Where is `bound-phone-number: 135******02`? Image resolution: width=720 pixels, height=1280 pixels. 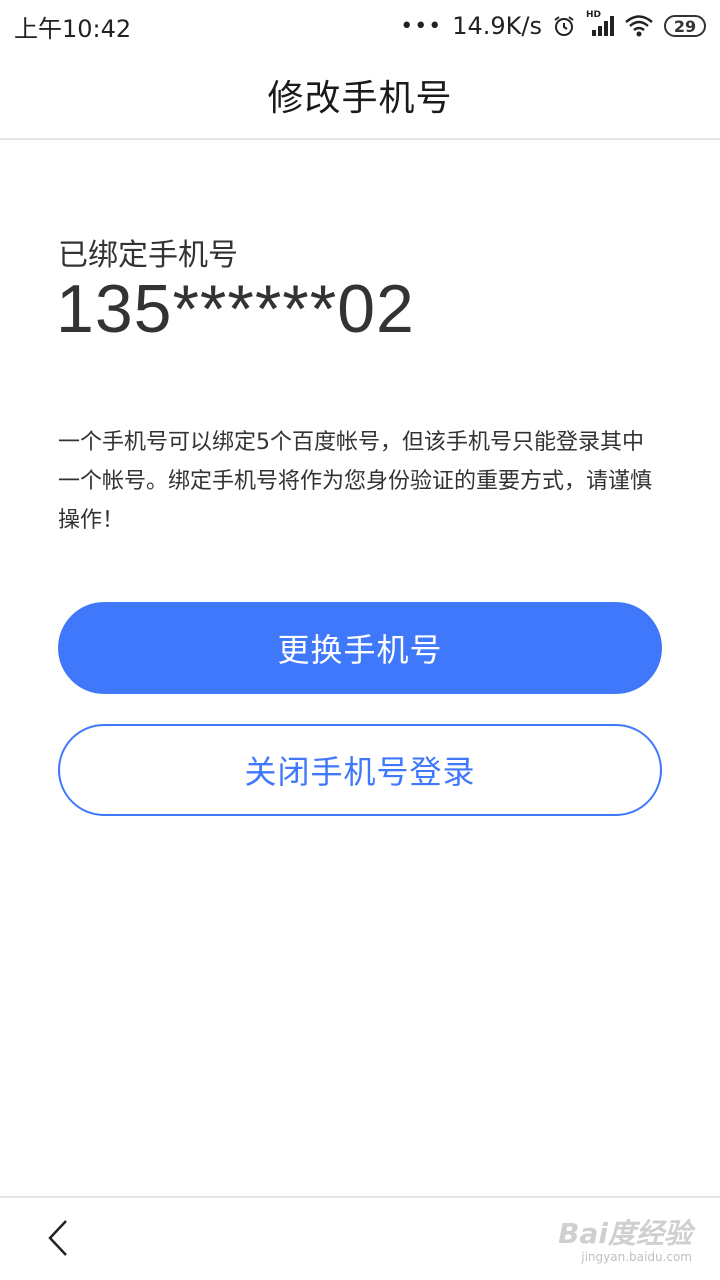 bound-phone-number: 135******02 is located at coordinates (235, 309).